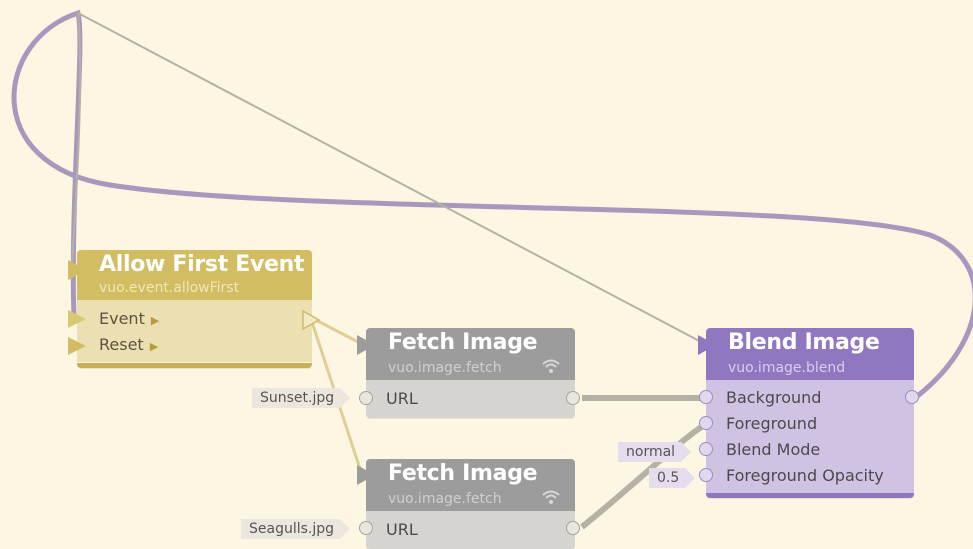 This screenshot has width=973, height=549. Describe the element at coordinates (706, 449) in the screenshot. I see `blend-mode-input-port` at that location.